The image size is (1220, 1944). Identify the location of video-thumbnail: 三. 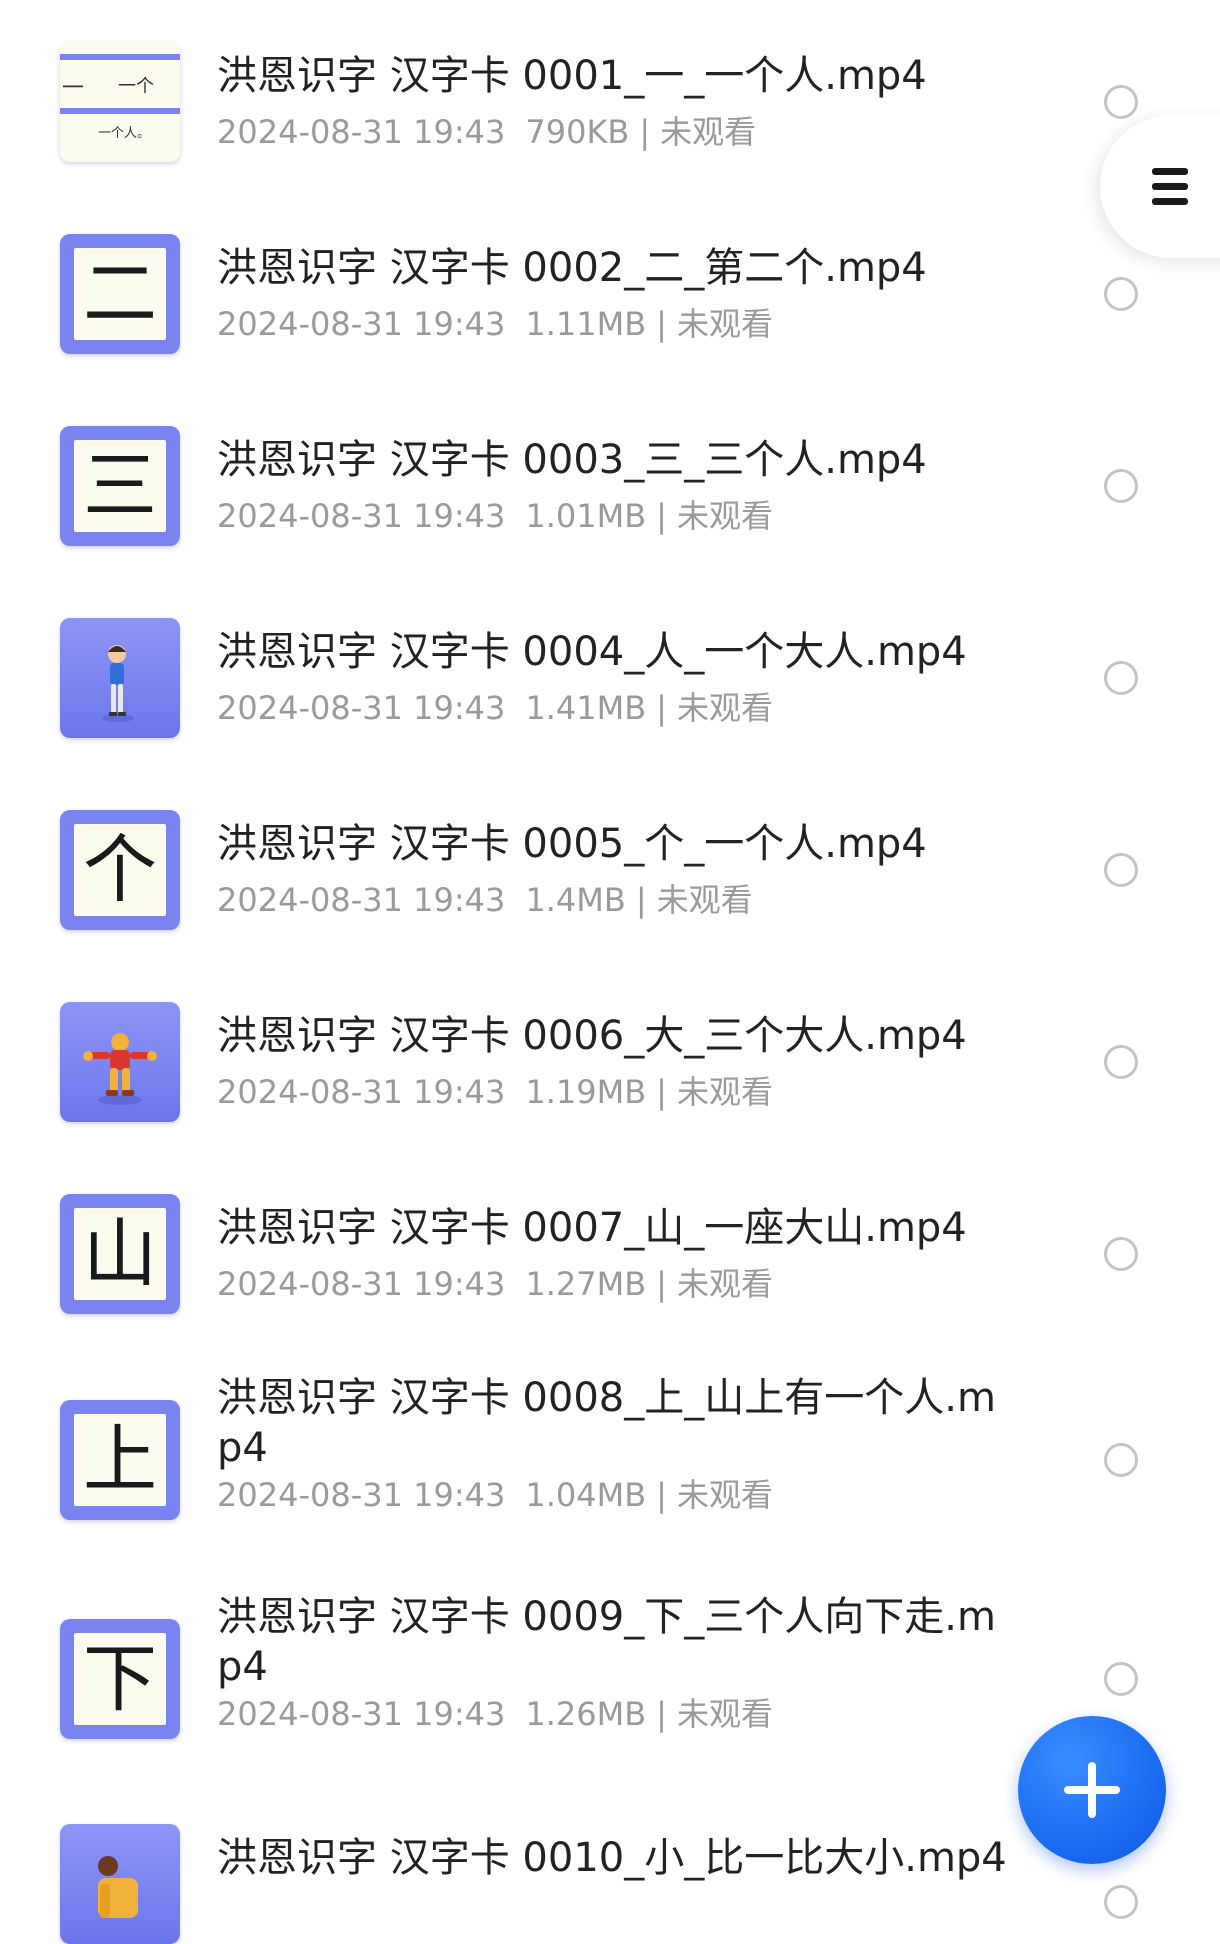
(120, 486).